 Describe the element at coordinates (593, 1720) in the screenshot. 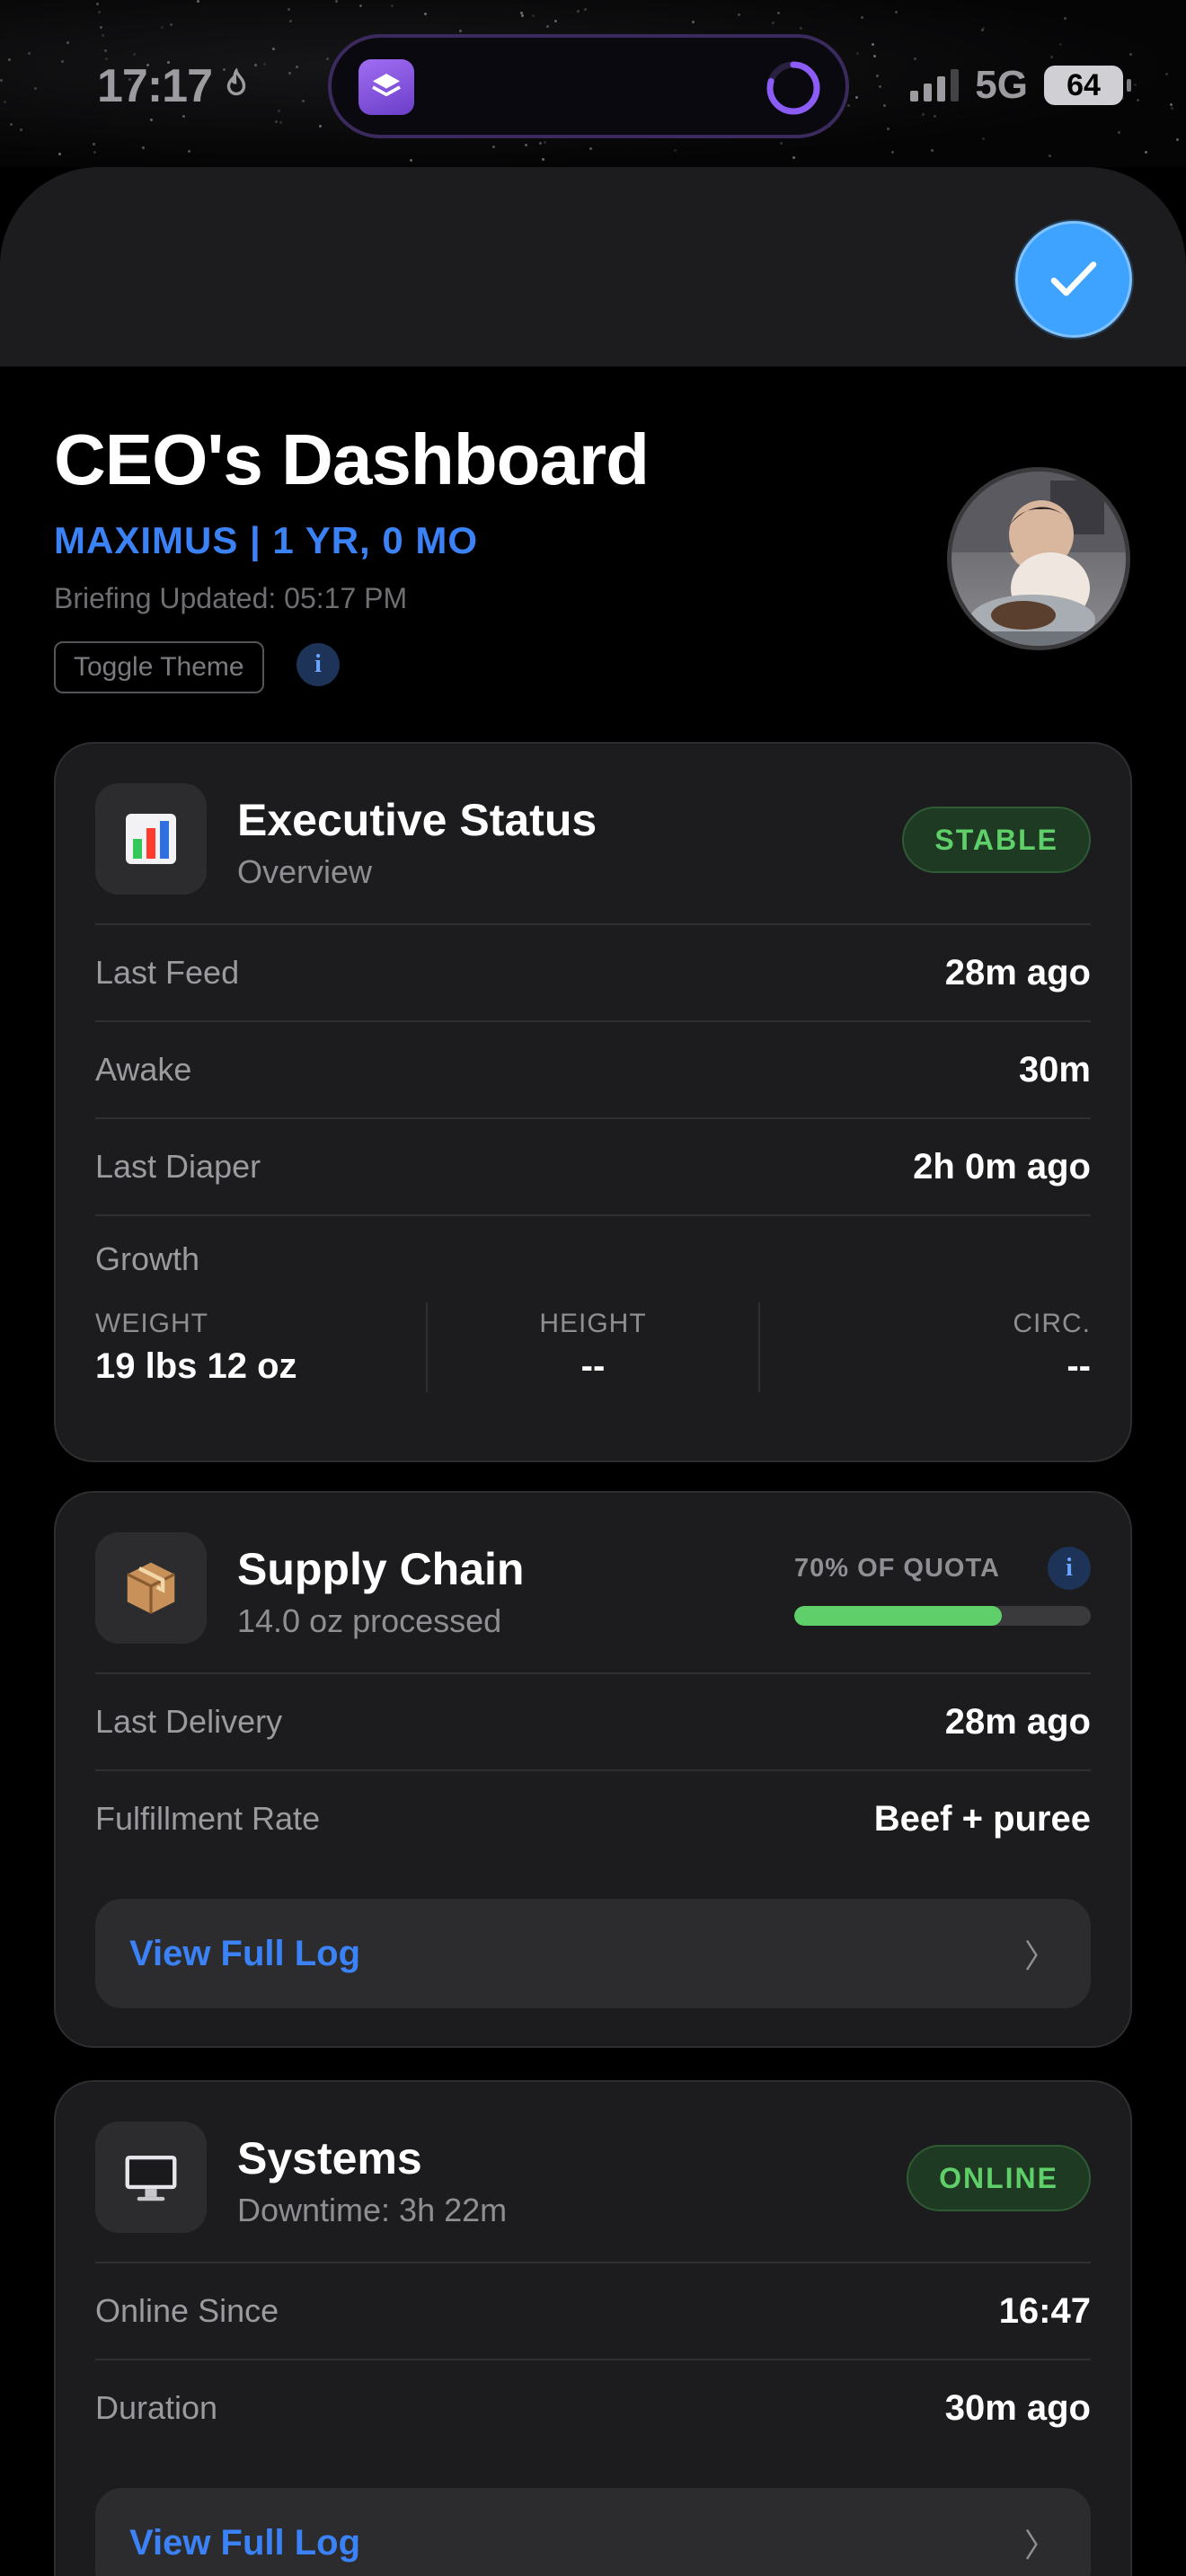

I see `stat-row-last-delivery: Last Delivery 28m ago` at that location.